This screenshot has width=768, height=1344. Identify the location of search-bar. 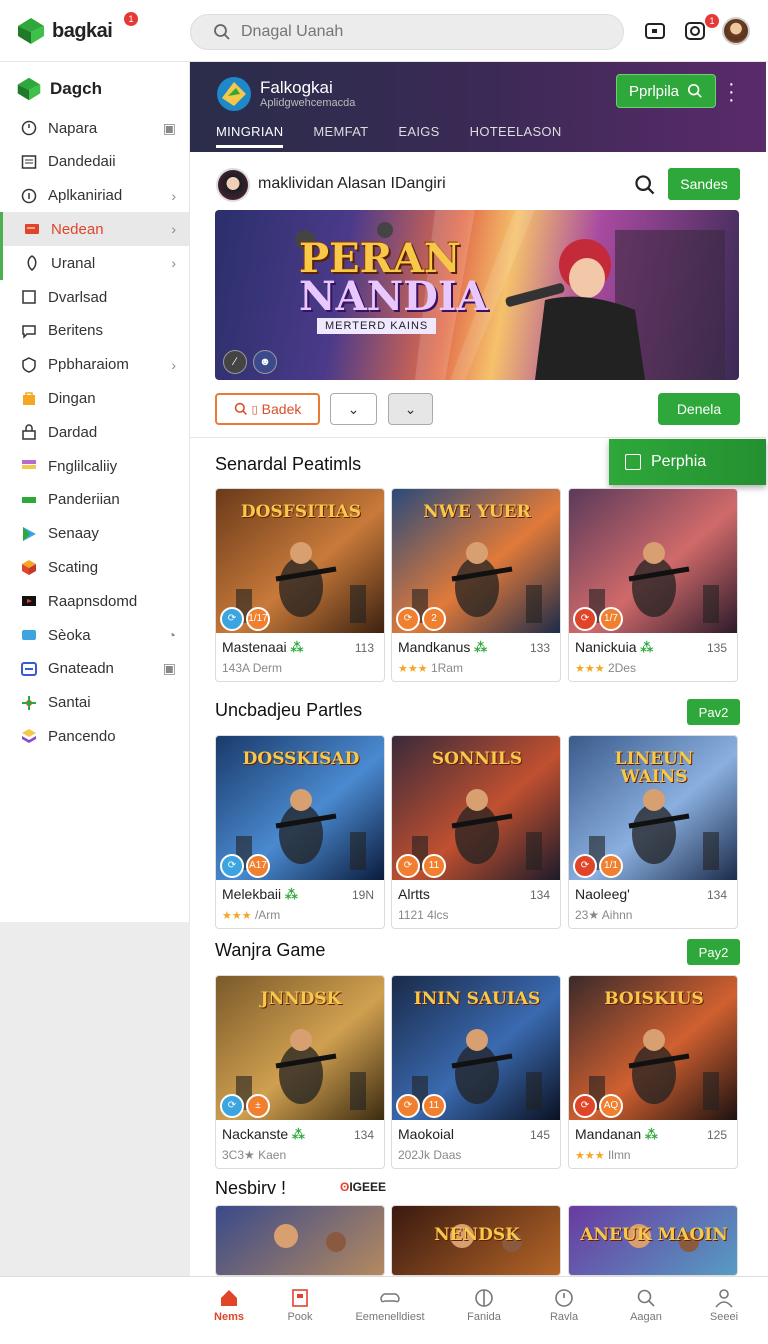
(407, 32).